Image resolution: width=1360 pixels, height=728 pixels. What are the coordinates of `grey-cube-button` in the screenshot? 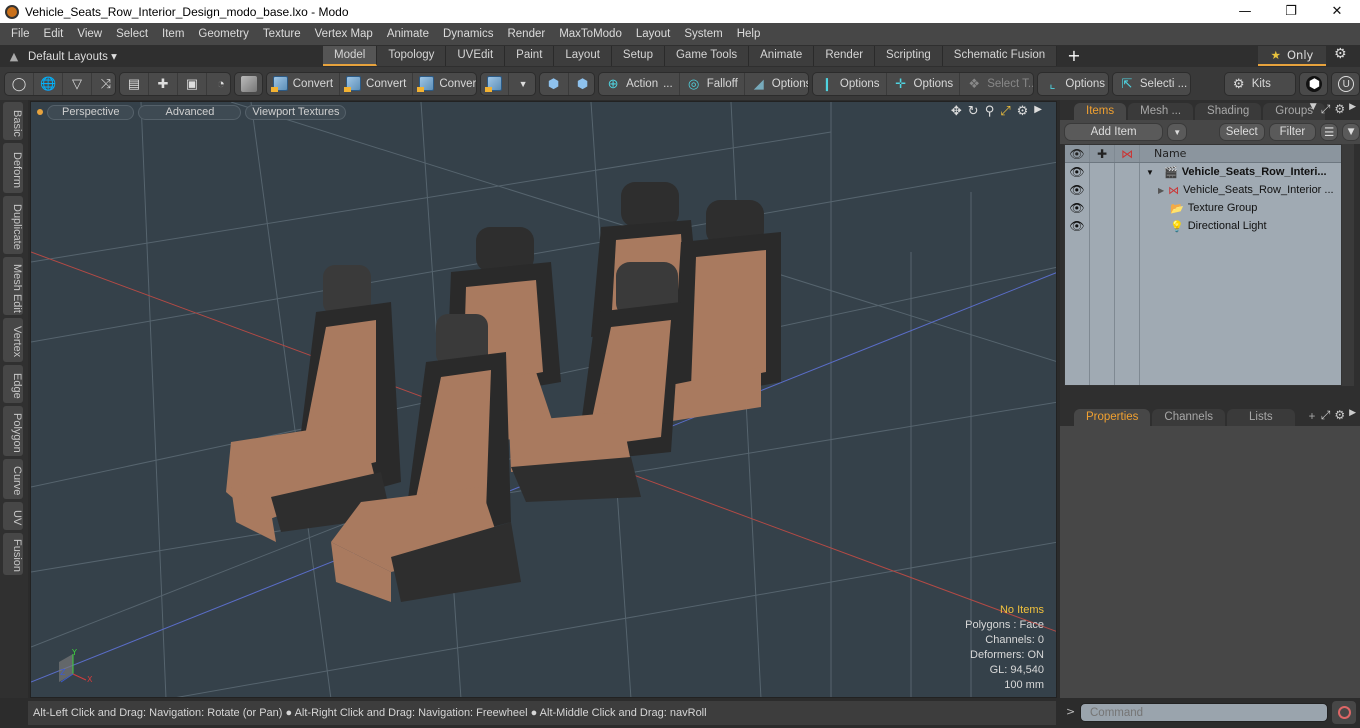 It's located at (248, 84).